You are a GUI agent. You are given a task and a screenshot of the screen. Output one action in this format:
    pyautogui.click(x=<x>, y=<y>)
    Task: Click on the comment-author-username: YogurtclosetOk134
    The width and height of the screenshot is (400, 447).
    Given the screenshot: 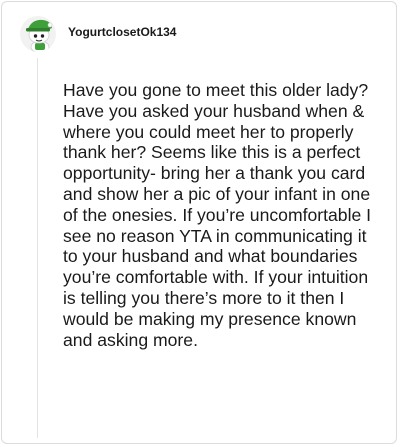 What is the action you would take?
    pyautogui.click(x=122, y=32)
    